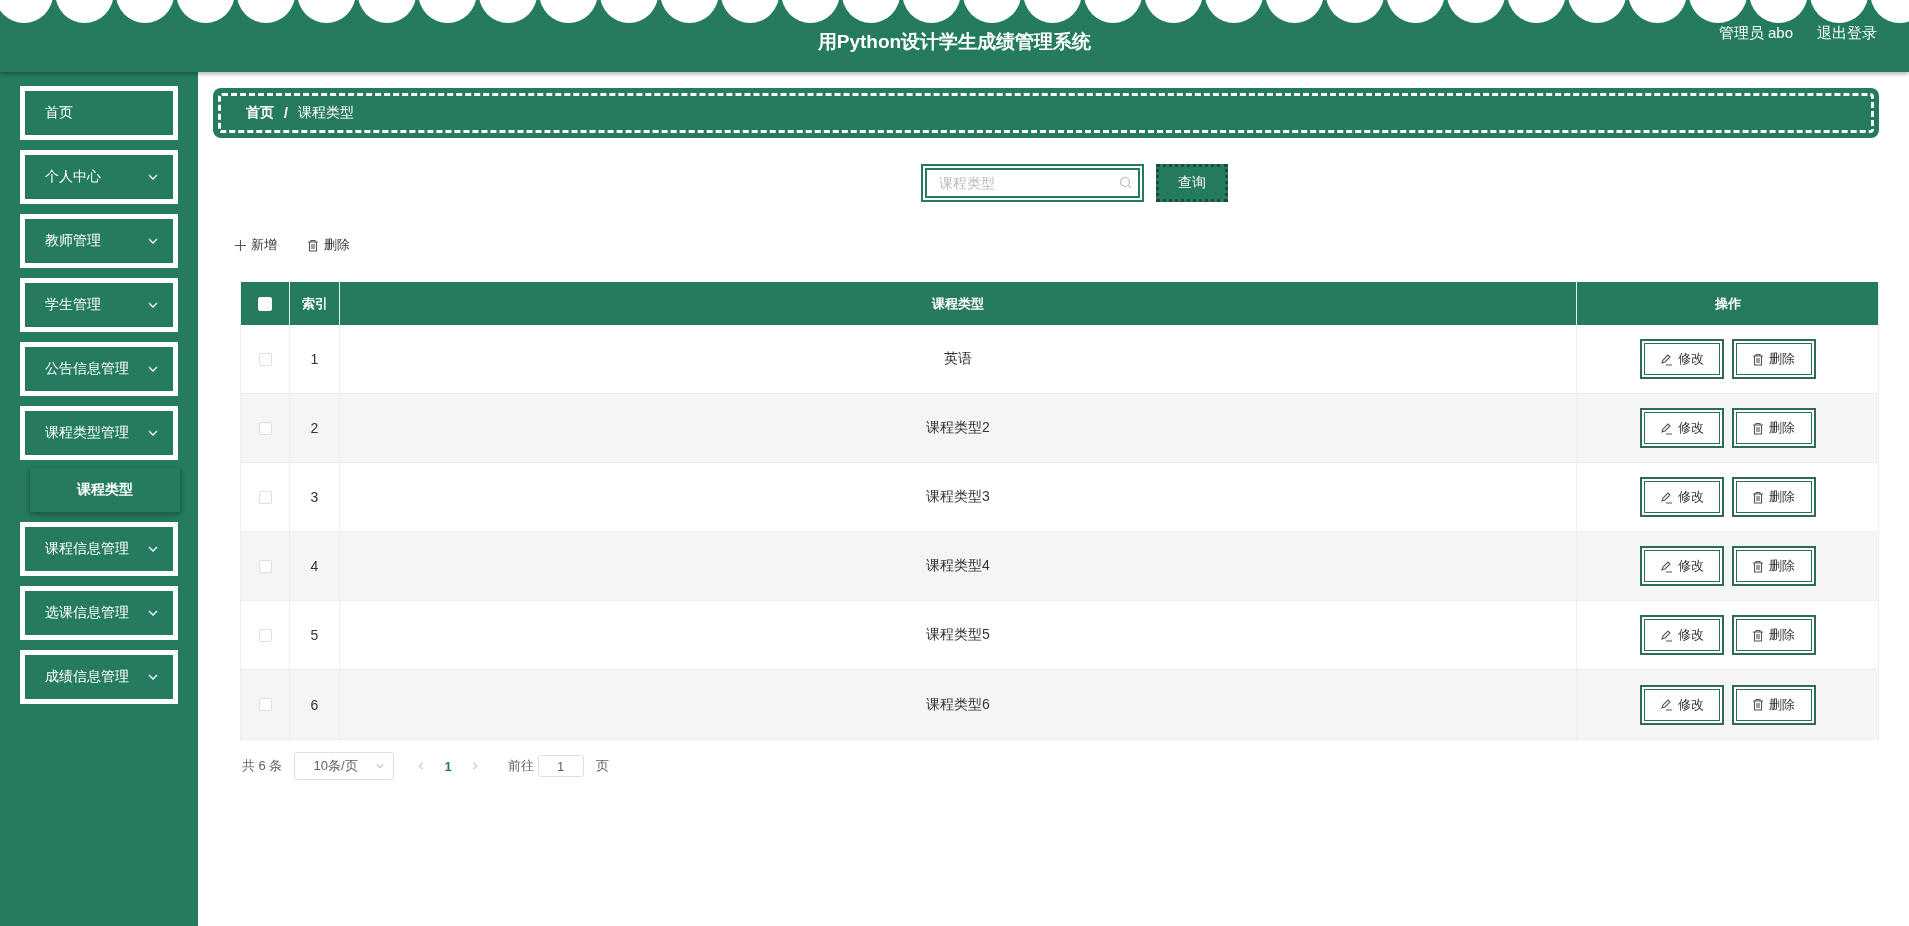 The height and width of the screenshot is (926, 1909). Describe the element at coordinates (448, 766) in the screenshot. I see `page-number: 1` at that location.